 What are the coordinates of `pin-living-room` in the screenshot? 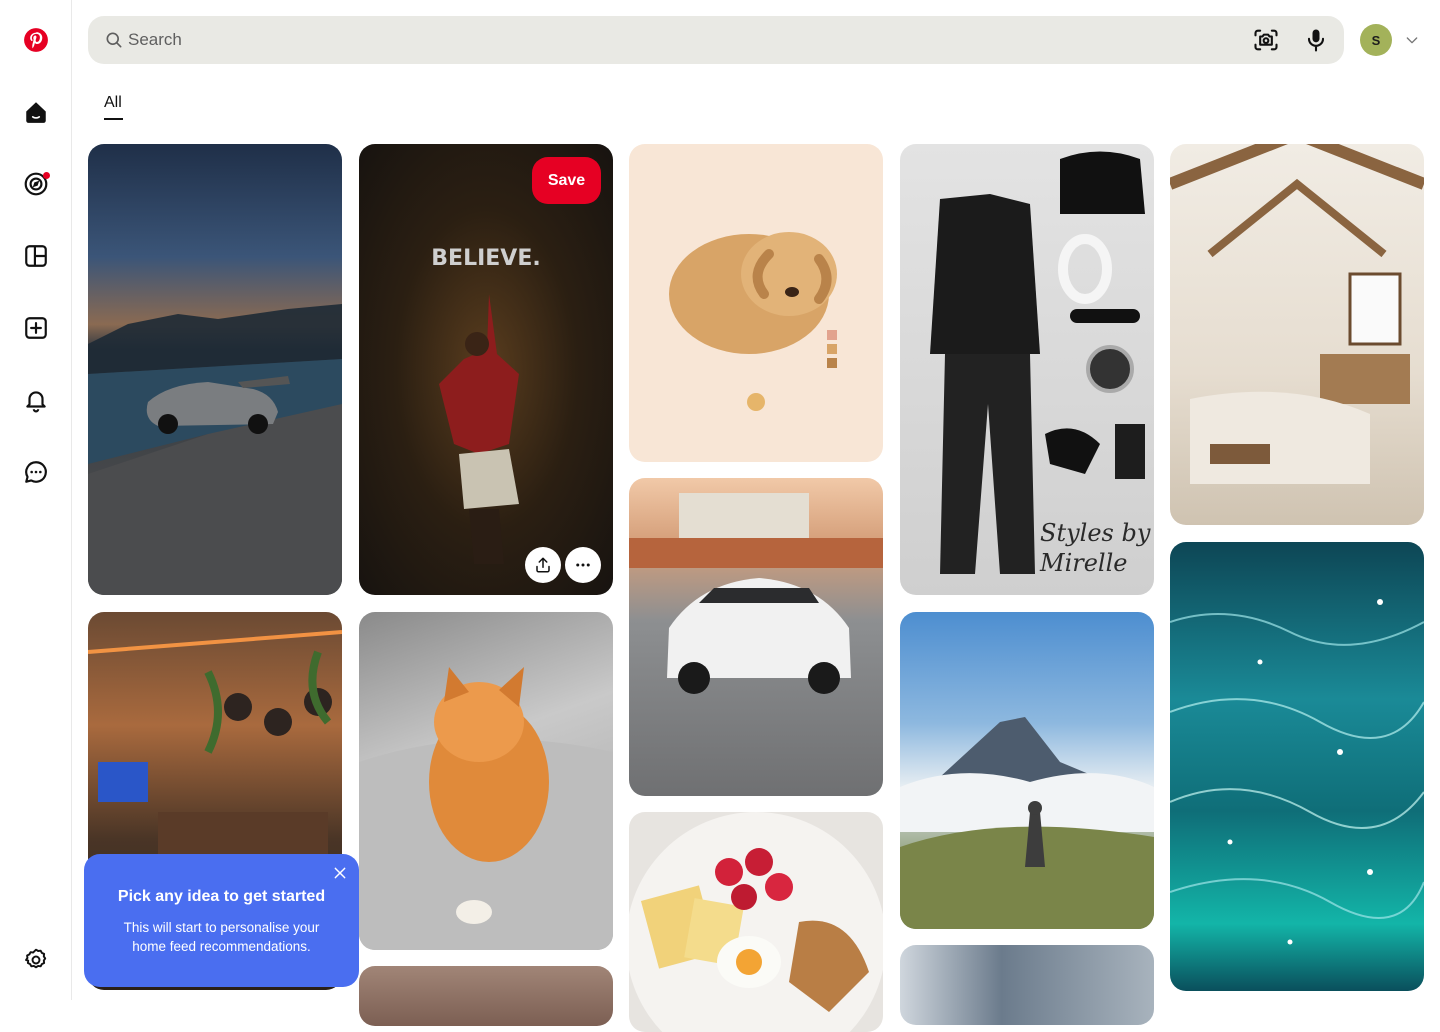 It's located at (1297, 334).